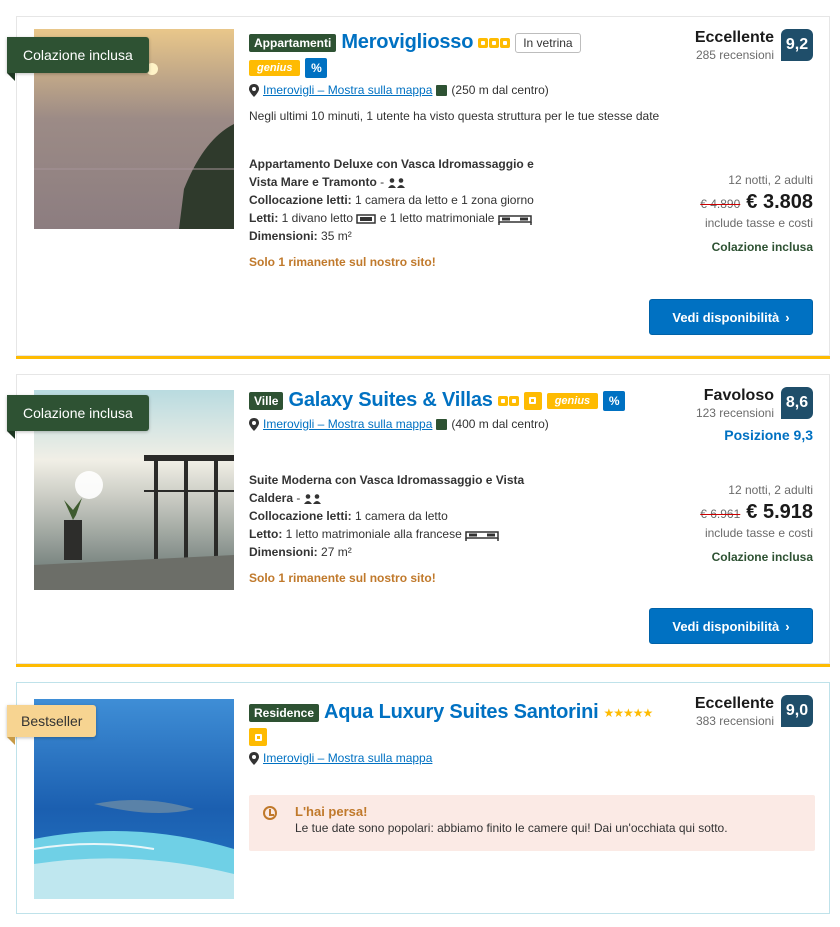  Describe the element at coordinates (548, 42) in the screenshot. I see `featured-badge: In vetrina` at that location.